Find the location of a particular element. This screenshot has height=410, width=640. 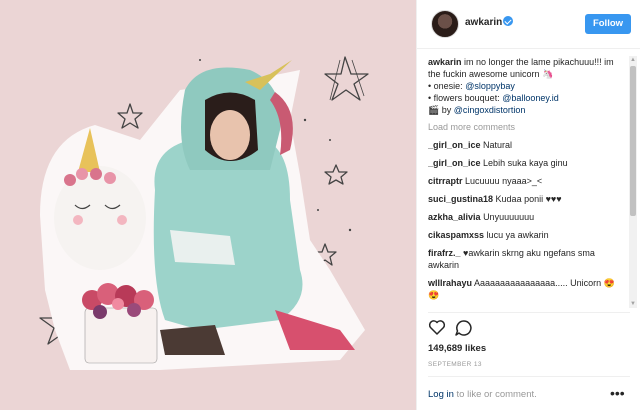

login-link: Log in is located at coordinates (441, 394).